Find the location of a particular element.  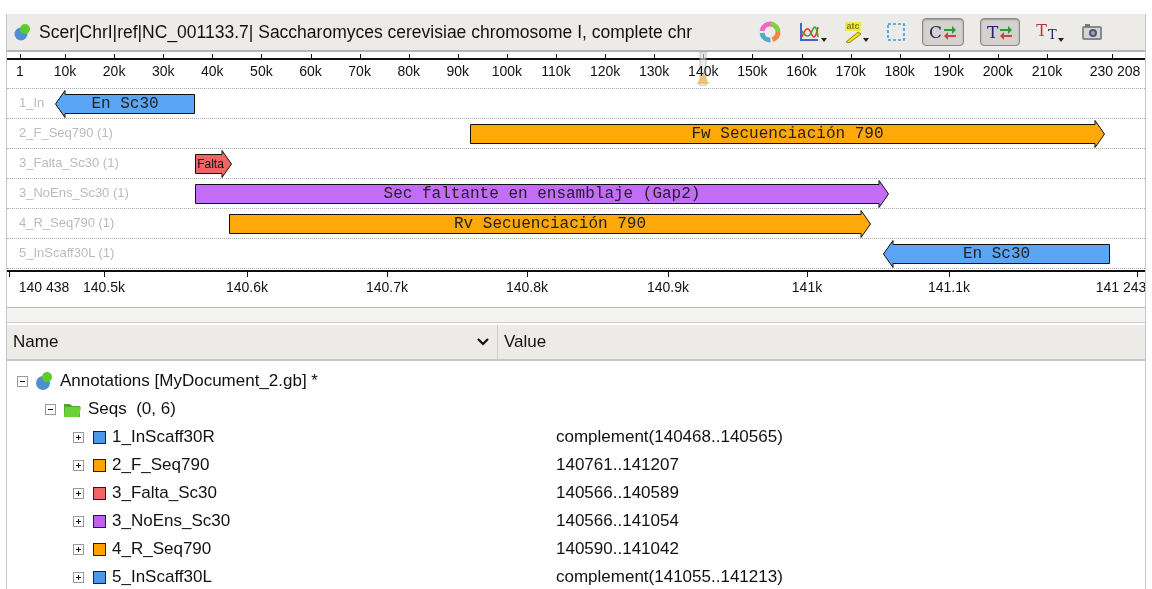

ruler-label: 210k is located at coordinates (1047, 71).